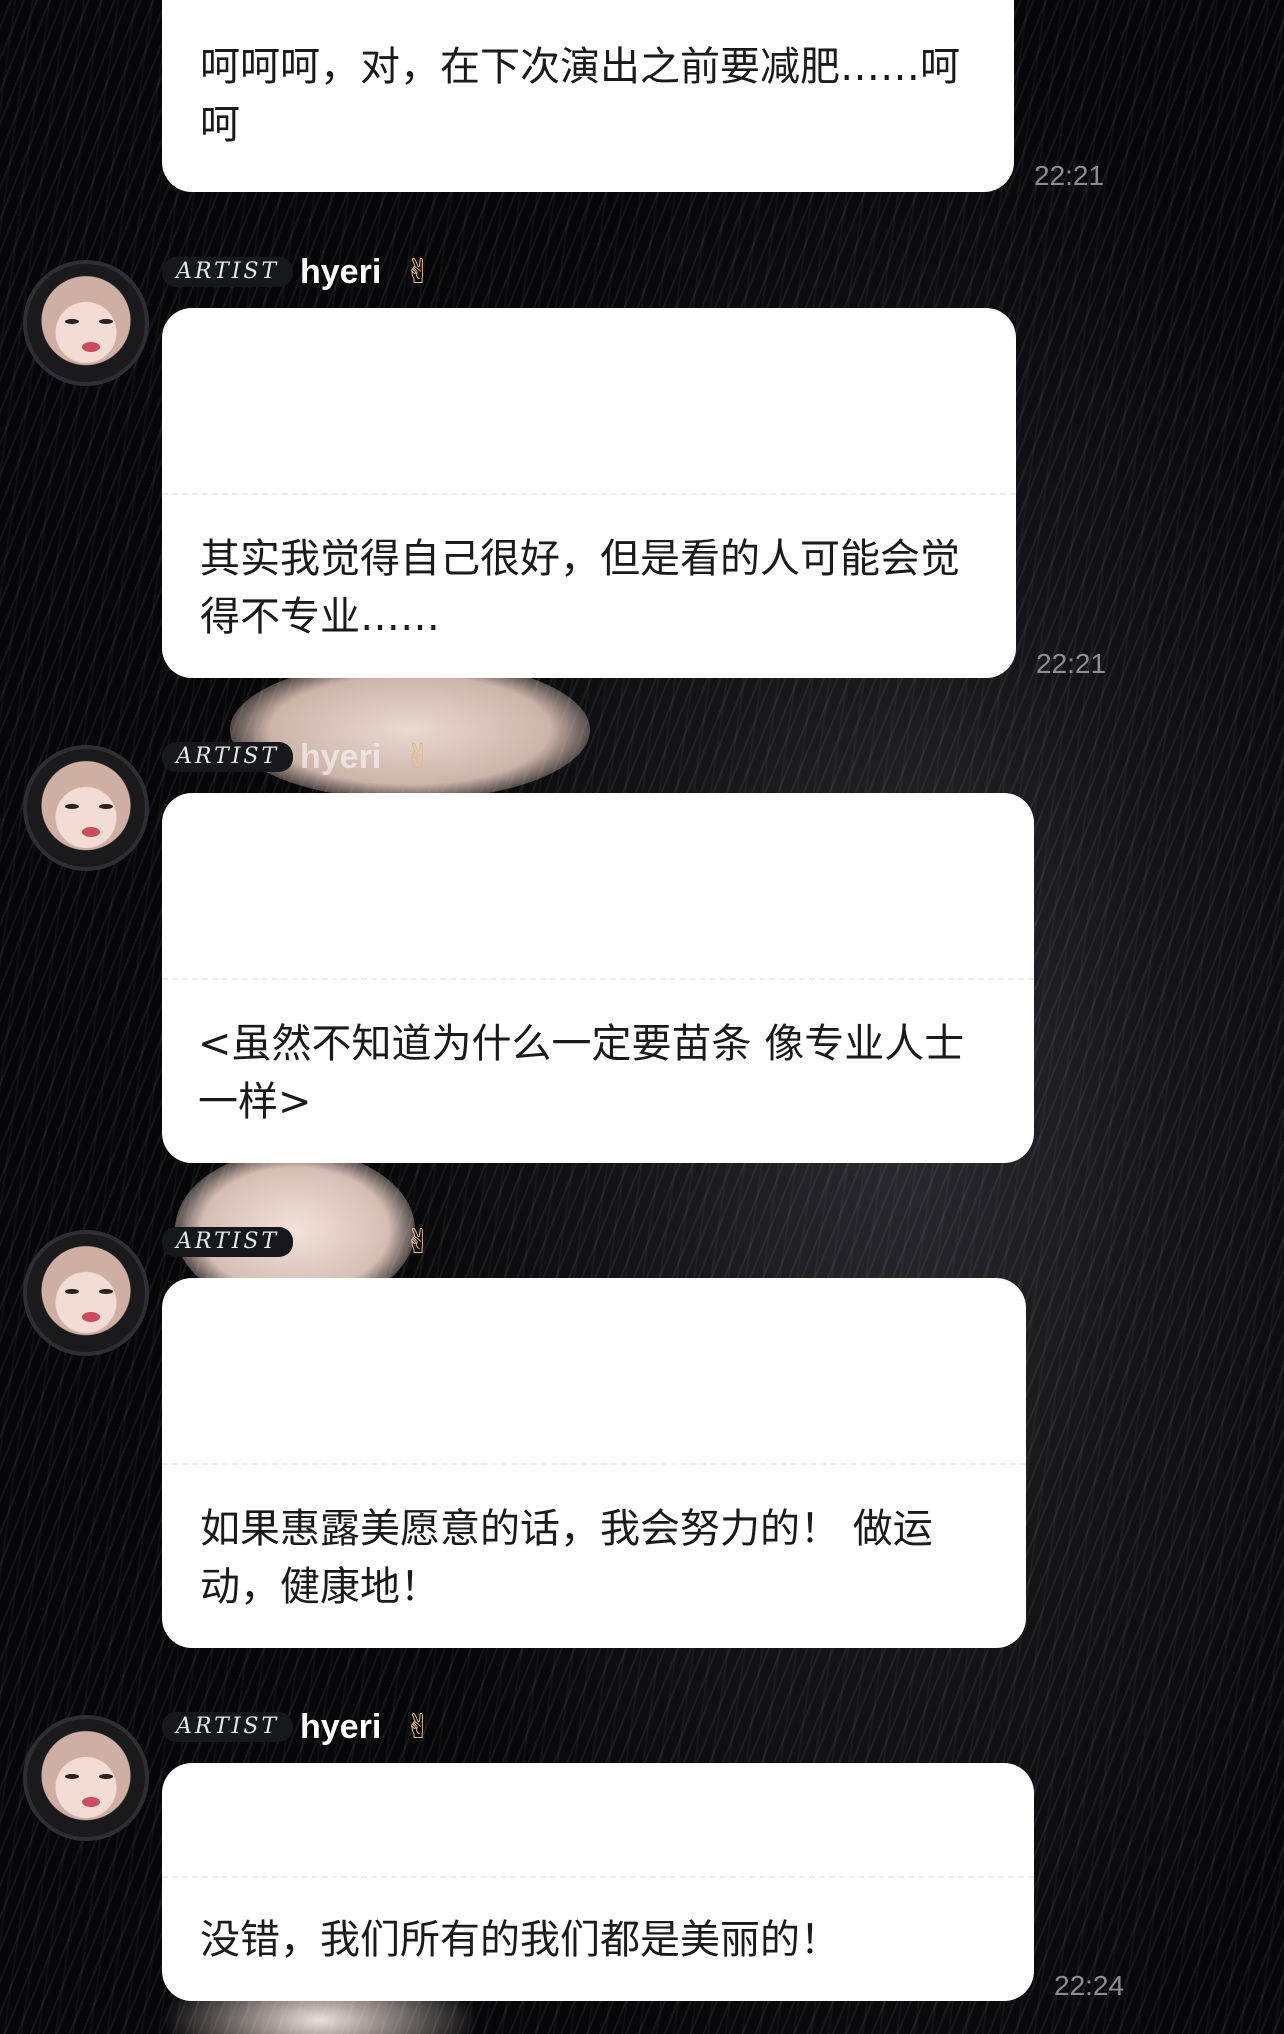 This screenshot has height=2034, width=1284. I want to click on message-text: <虽然不知道为什么一定要苗条 像专业人士一样>, so click(581, 1073).